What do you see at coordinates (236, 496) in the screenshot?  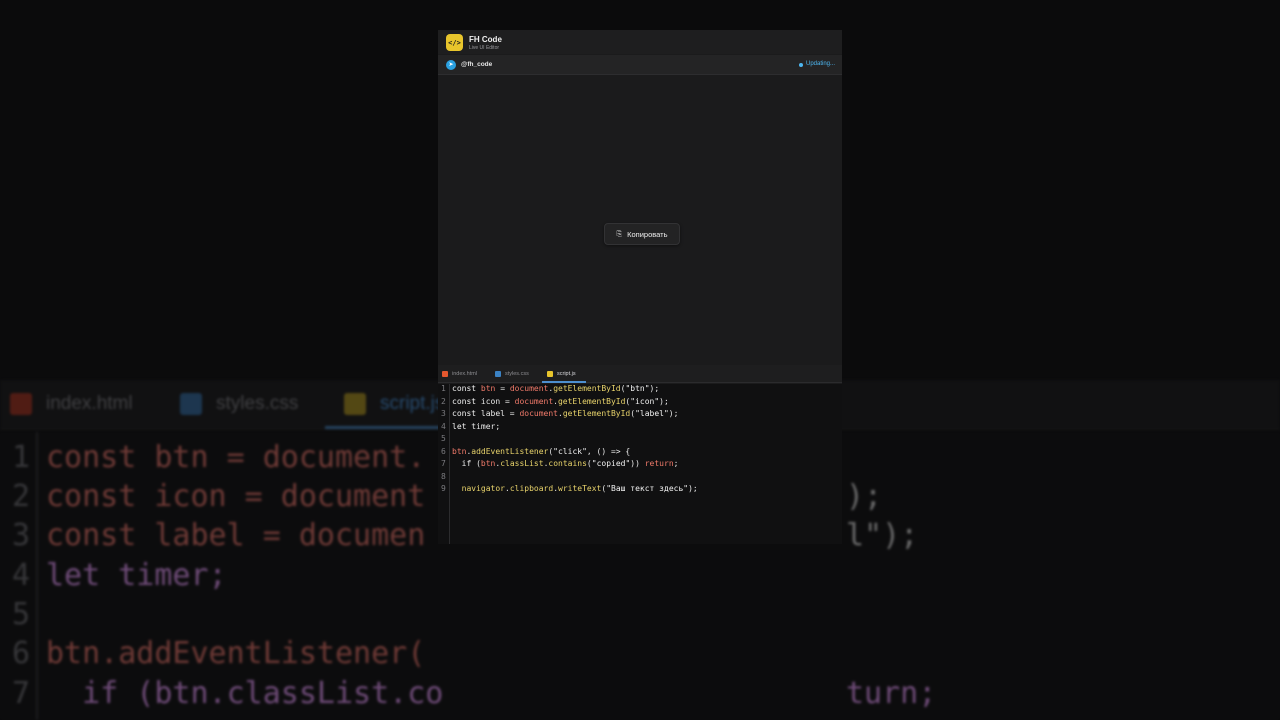 I see `background-code-line: const icon = document` at bounding box center [236, 496].